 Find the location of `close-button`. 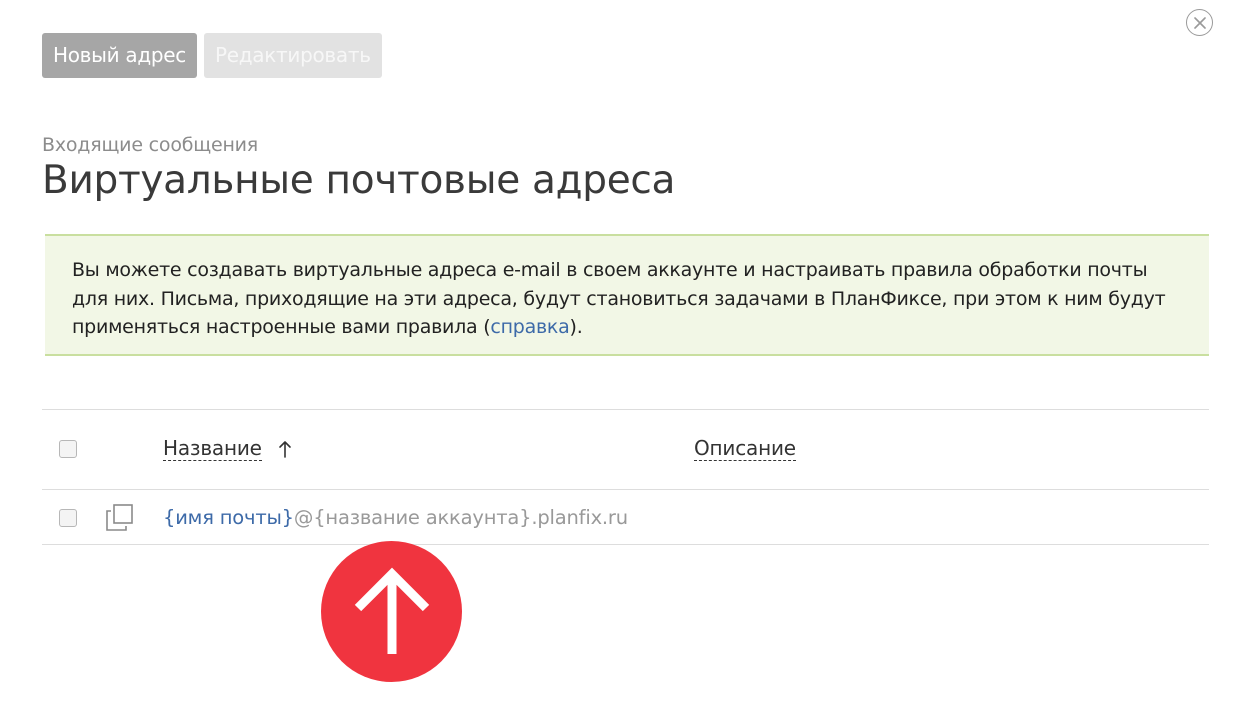

close-button is located at coordinates (1199, 22).